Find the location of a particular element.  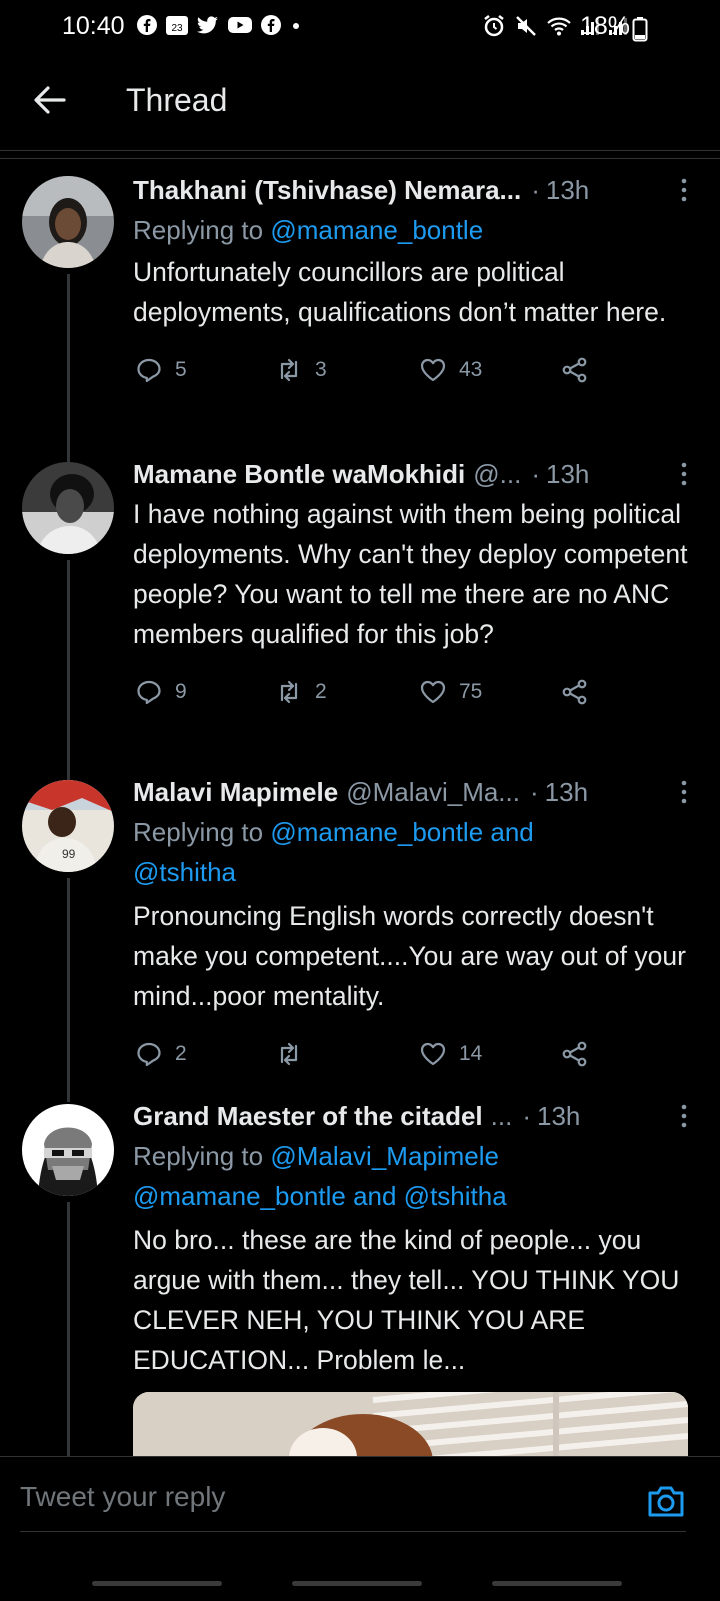

page-title: Thread is located at coordinates (177, 100).